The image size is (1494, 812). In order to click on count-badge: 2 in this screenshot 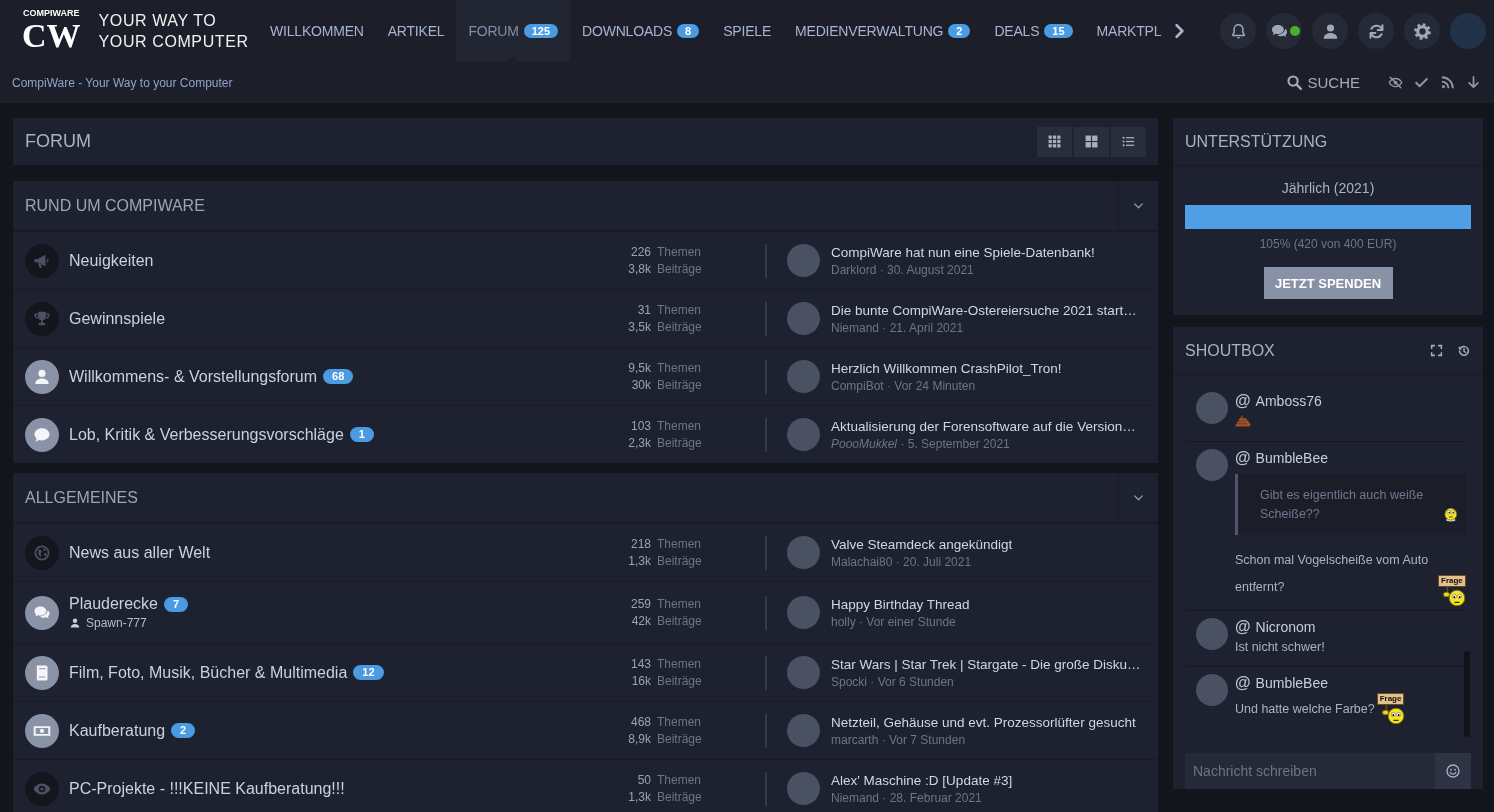, I will do `click(959, 31)`.